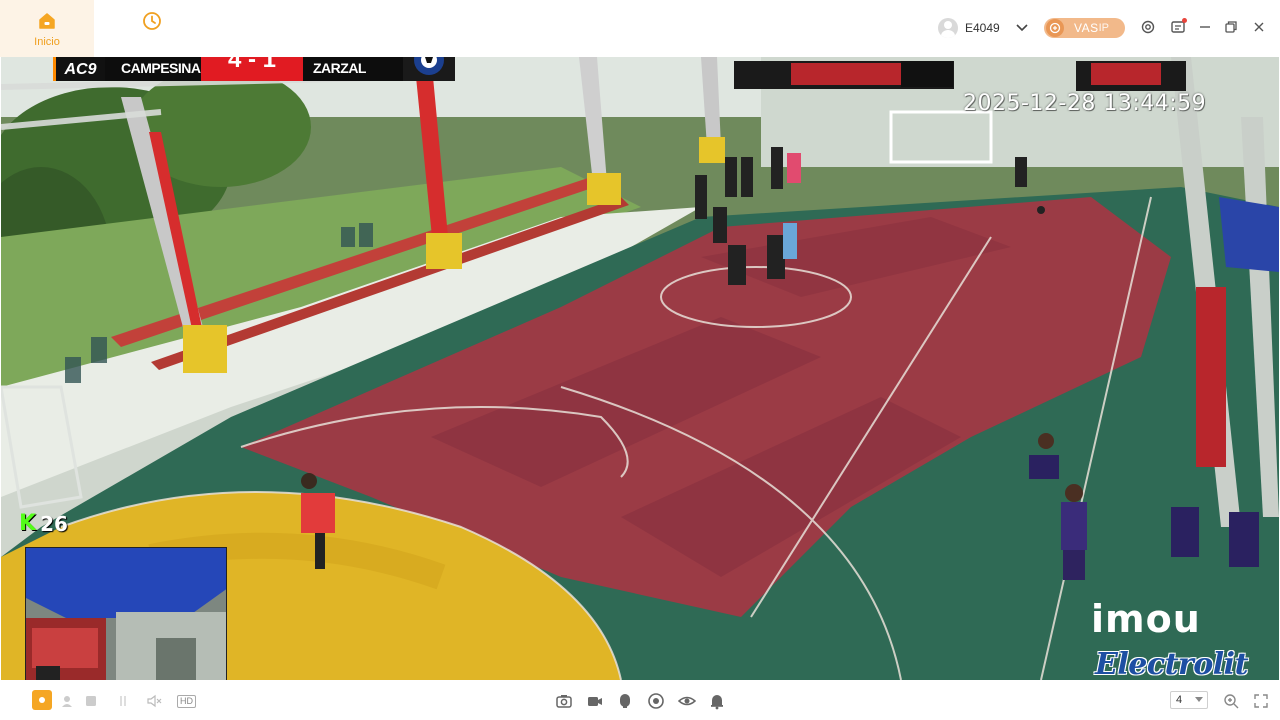 The image size is (1280, 720). Describe the element at coordinates (1231, 27) in the screenshot. I see `maximize-icon` at that location.